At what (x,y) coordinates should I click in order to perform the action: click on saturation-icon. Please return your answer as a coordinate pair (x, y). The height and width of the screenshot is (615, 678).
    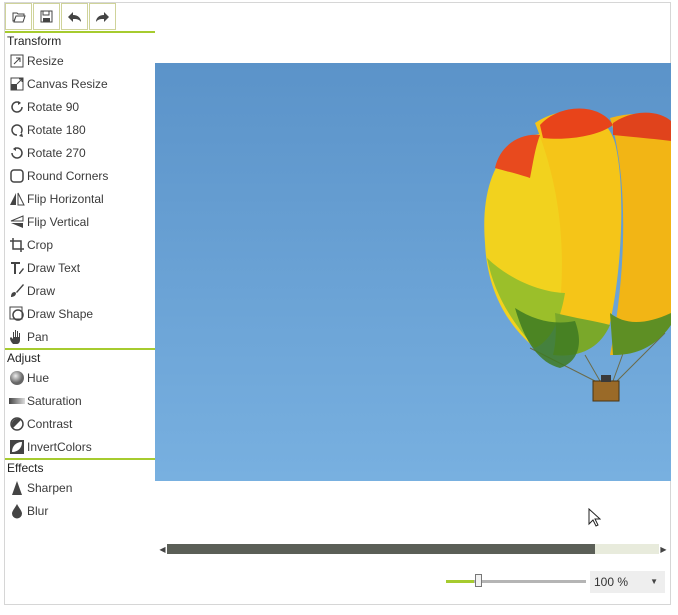
    Looking at the image, I should click on (17, 401).